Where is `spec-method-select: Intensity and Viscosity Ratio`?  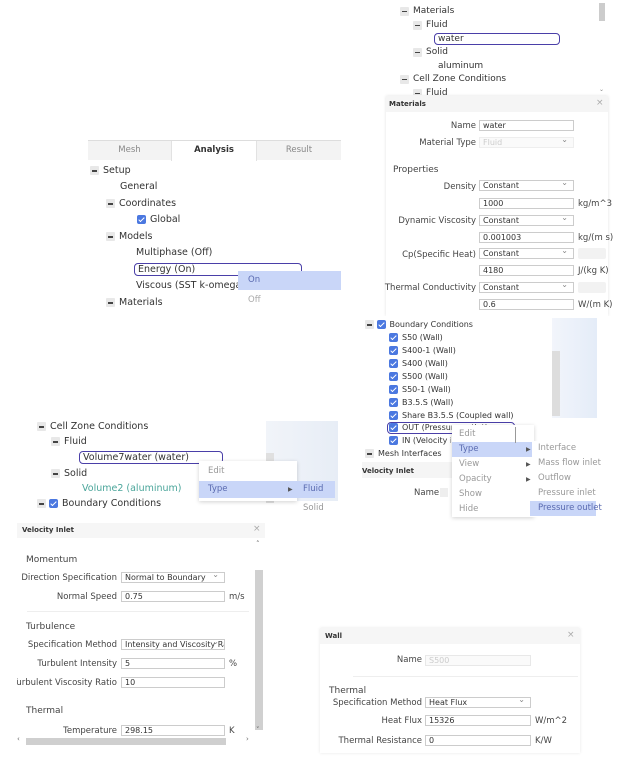
spec-method-select: Intensity and Viscosity Ratio is located at coordinates (173, 644).